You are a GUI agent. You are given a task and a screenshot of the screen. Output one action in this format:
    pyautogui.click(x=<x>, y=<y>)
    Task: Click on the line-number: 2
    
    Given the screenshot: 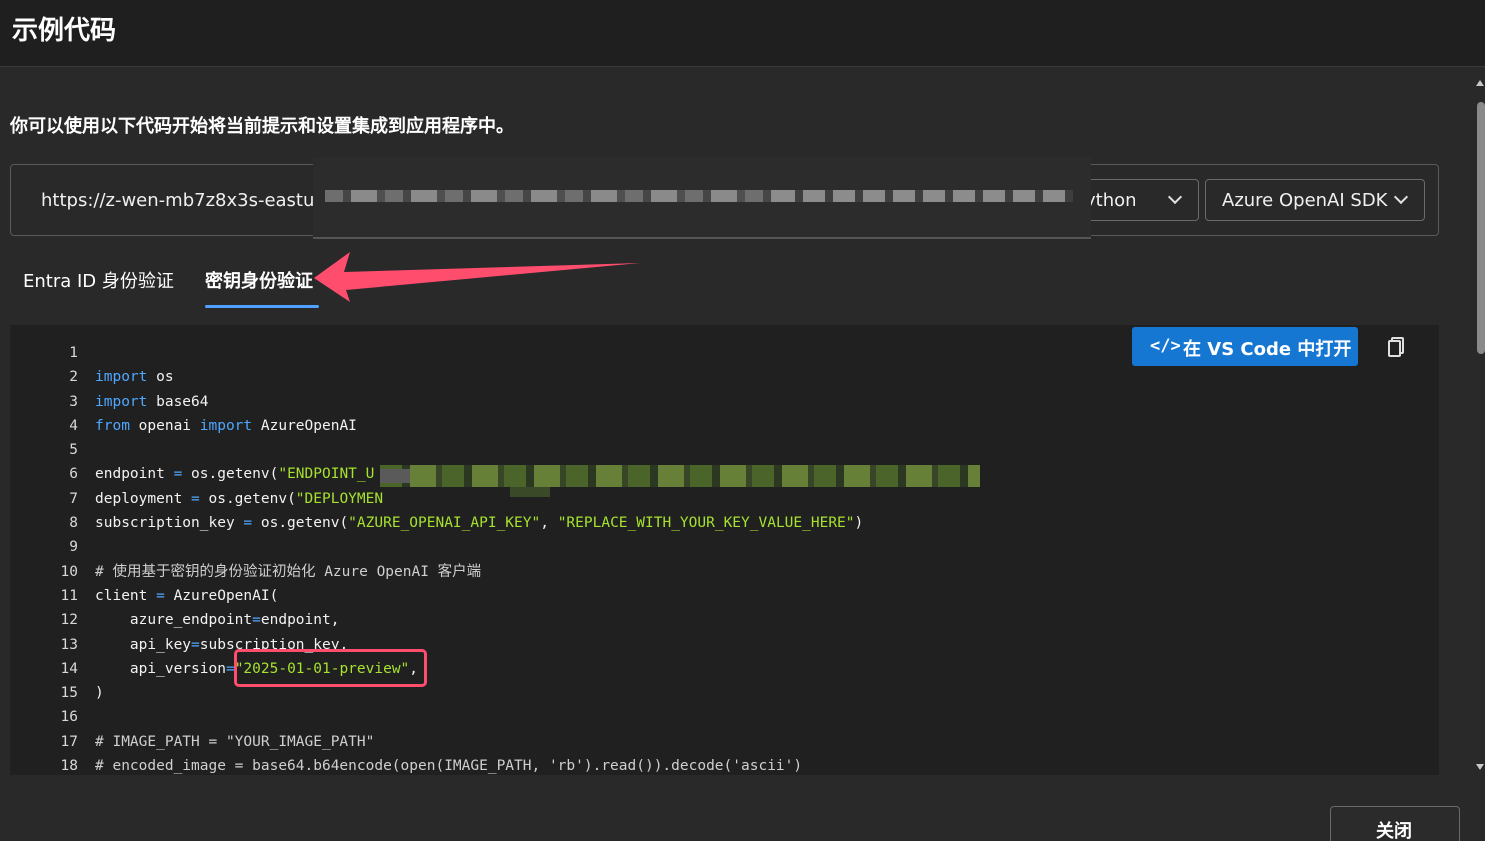 What is the action you would take?
    pyautogui.click(x=73, y=377)
    